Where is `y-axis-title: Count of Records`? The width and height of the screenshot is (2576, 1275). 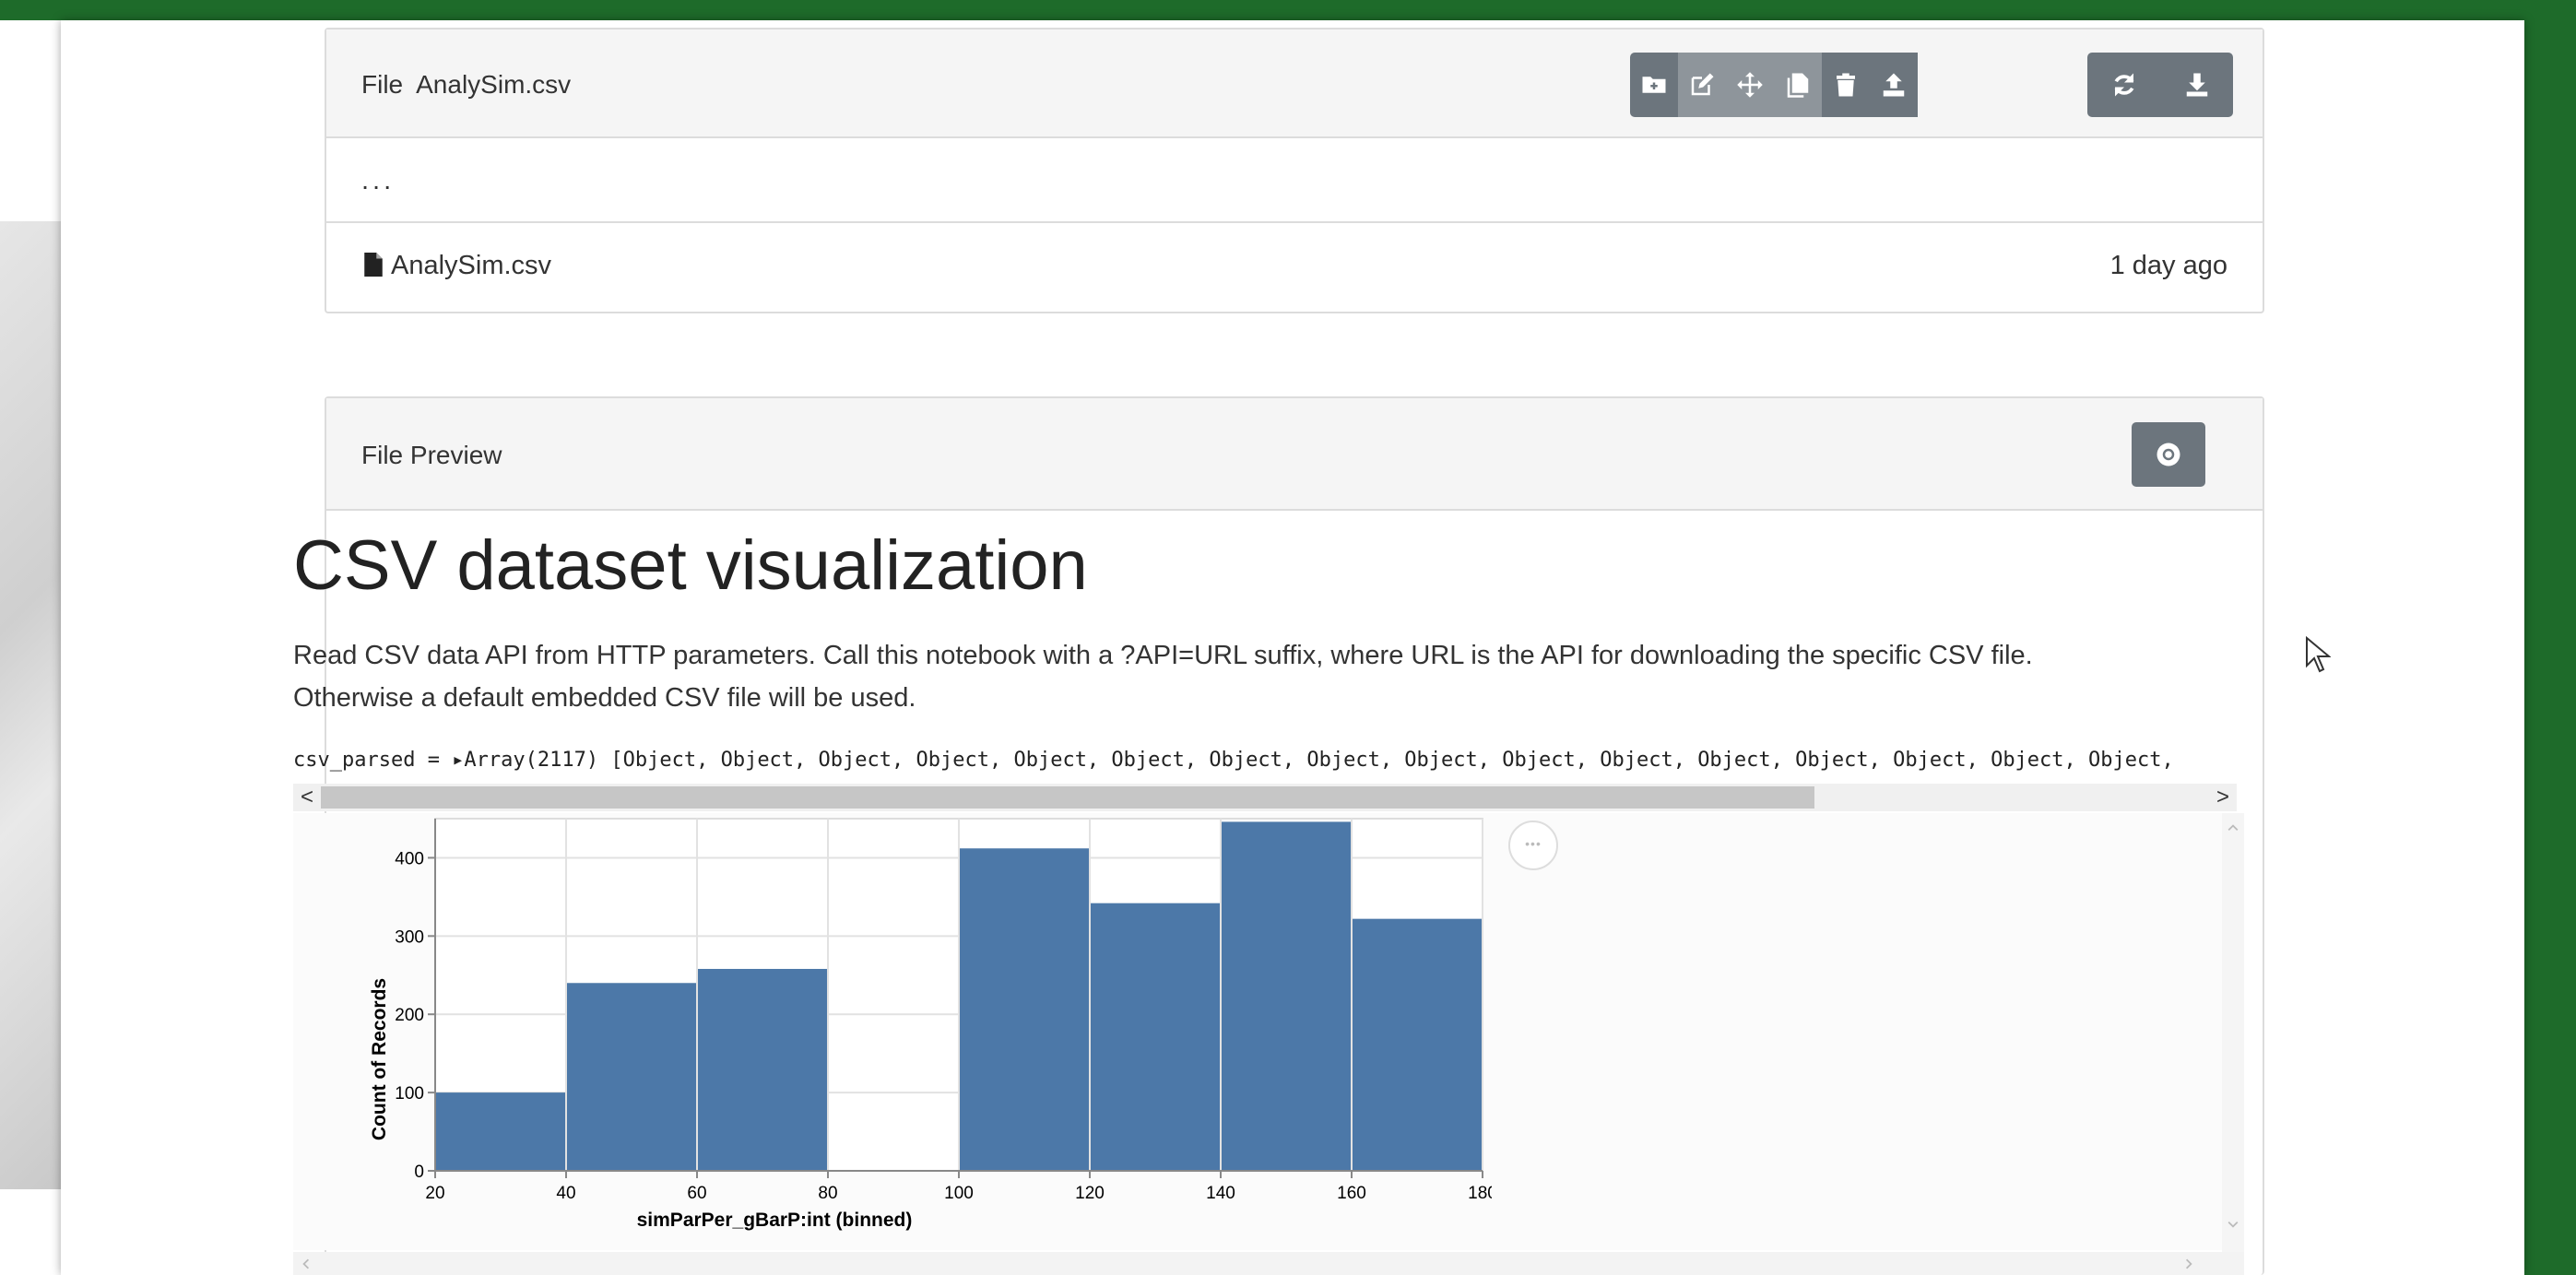
y-axis-title: Count of Records is located at coordinates (379, 1059).